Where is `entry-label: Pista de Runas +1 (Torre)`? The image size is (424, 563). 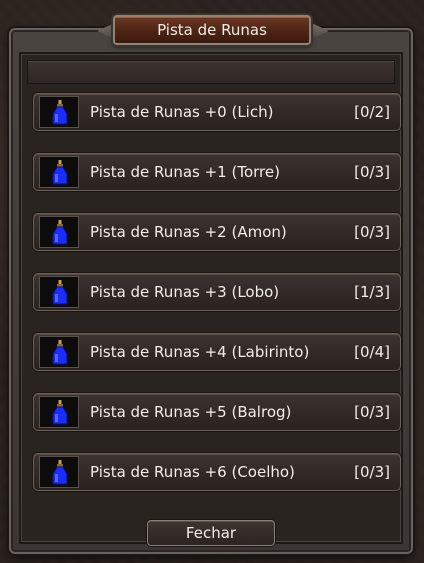 entry-label: Pista de Runas +1 (Torre) is located at coordinates (185, 172).